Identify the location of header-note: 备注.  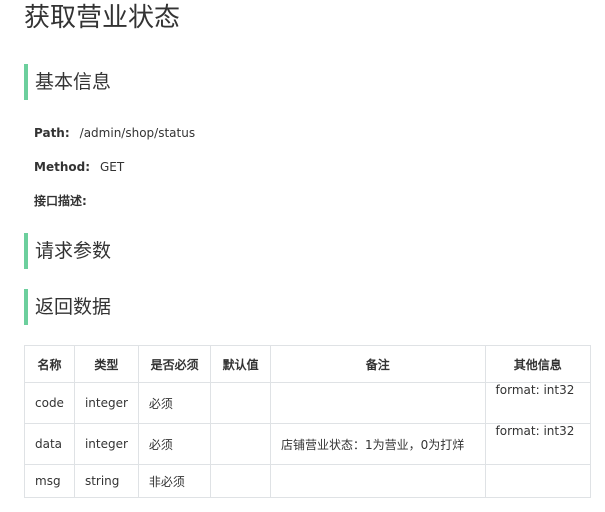
(377, 364).